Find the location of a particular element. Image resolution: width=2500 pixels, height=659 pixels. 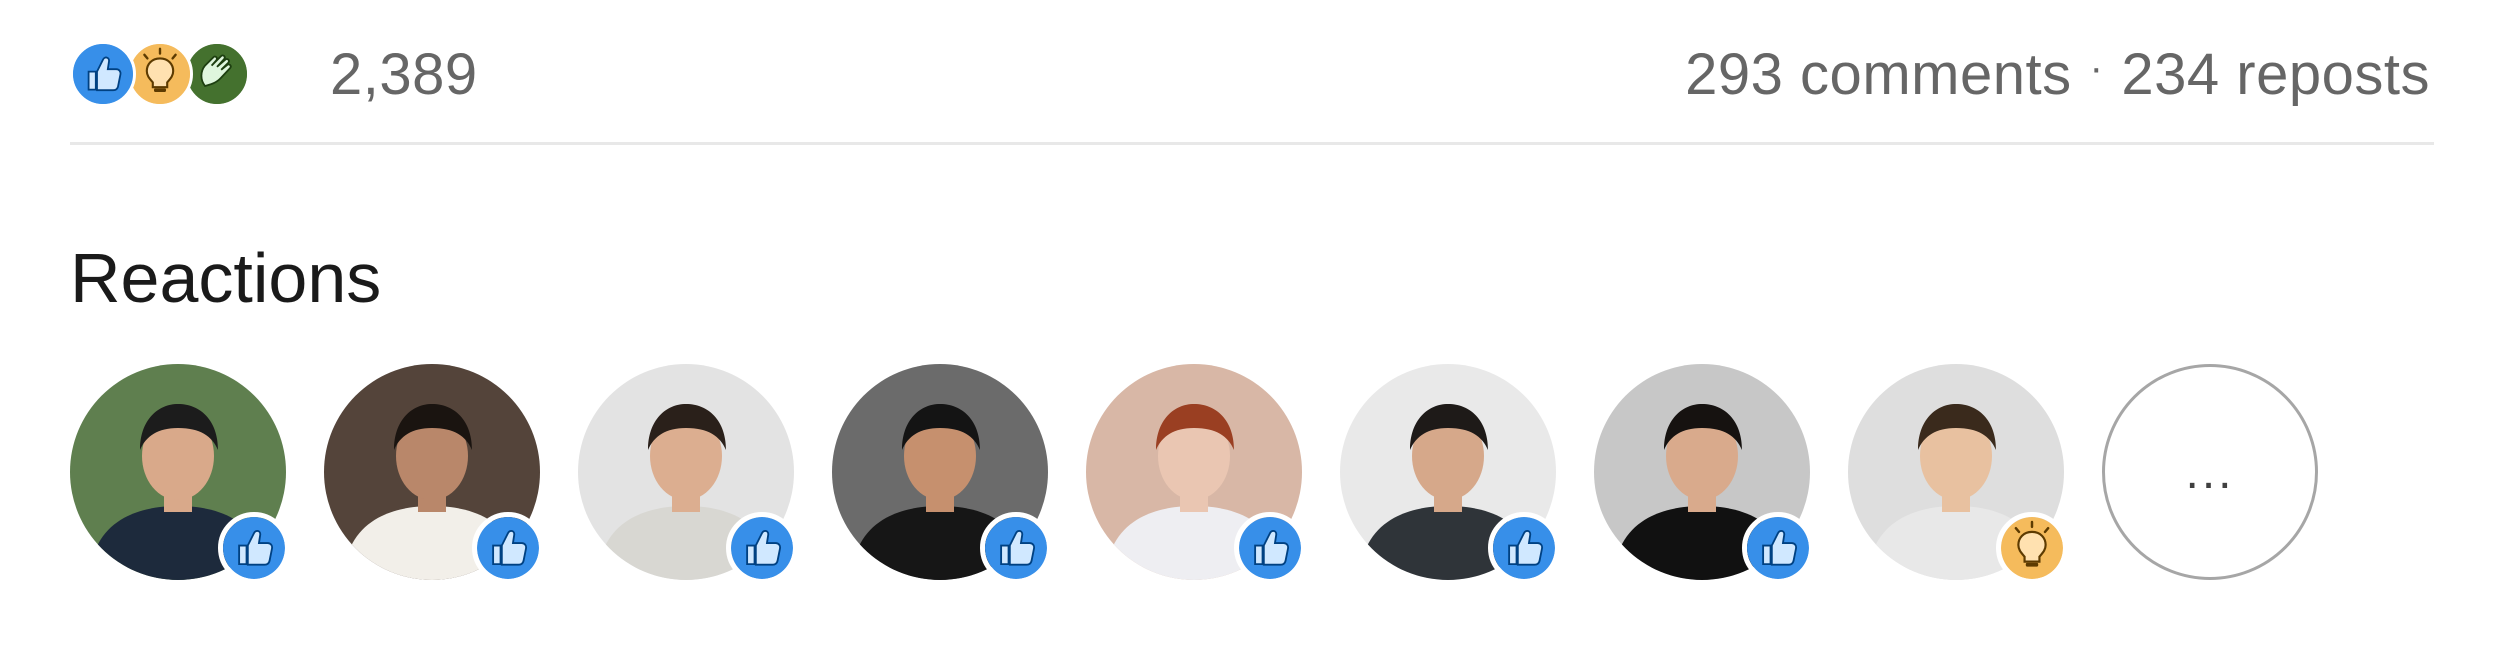

reactions-summary-bar: 2,389 293 comments · 234 reposts is located at coordinates (1250, 74).